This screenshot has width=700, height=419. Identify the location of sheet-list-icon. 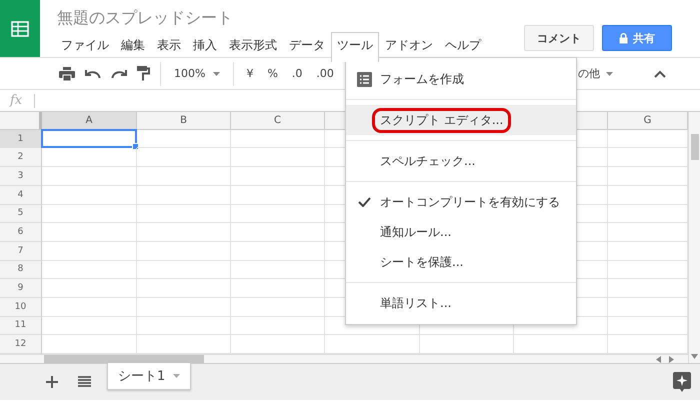
(84, 381).